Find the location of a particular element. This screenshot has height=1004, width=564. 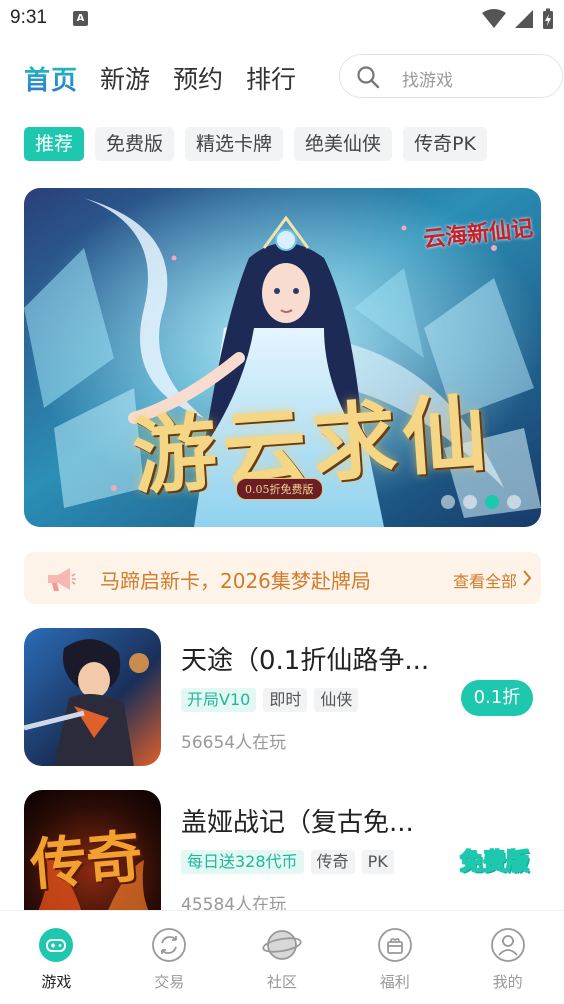

chip-card-games: 精选卡牌 is located at coordinates (234, 144).